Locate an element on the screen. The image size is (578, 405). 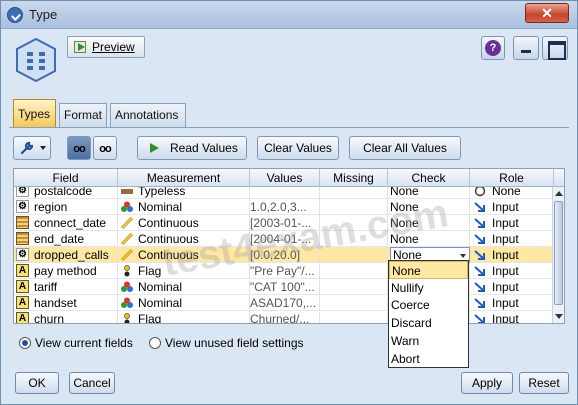
scroll-down-icon is located at coordinates (559, 316).